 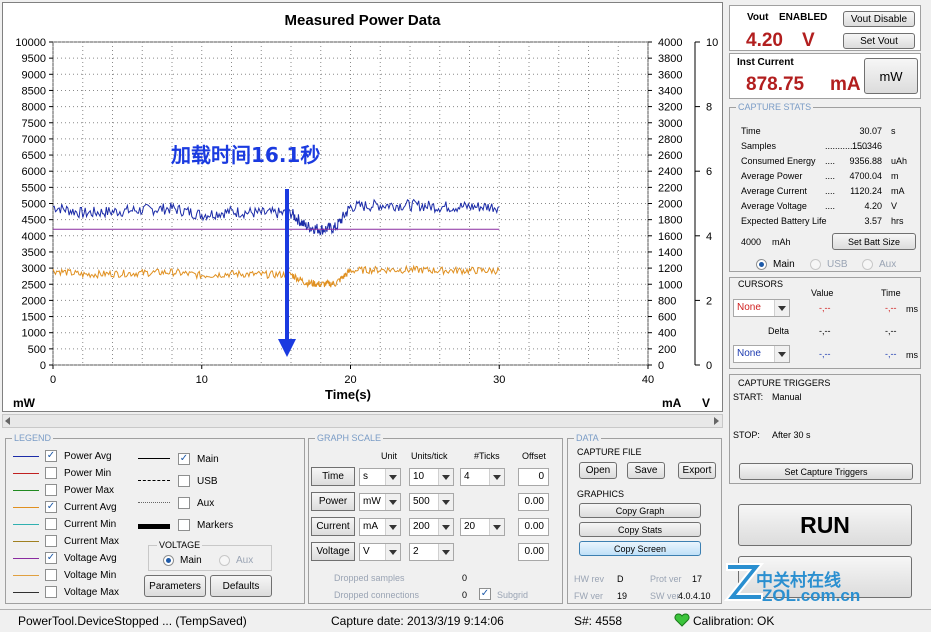 What do you see at coordinates (640, 529) in the screenshot?
I see `copy-stats-button: Copy Stats` at bounding box center [640, 529].